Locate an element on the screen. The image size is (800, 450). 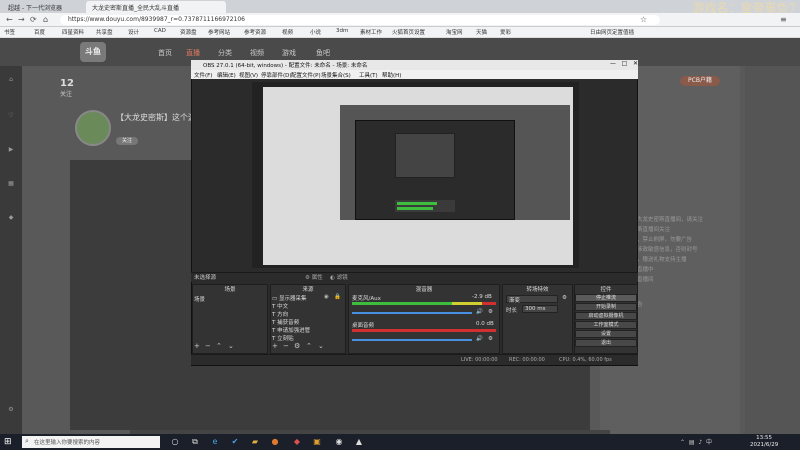
bookmark-item: 书签 is located at coordinates (9, 32).